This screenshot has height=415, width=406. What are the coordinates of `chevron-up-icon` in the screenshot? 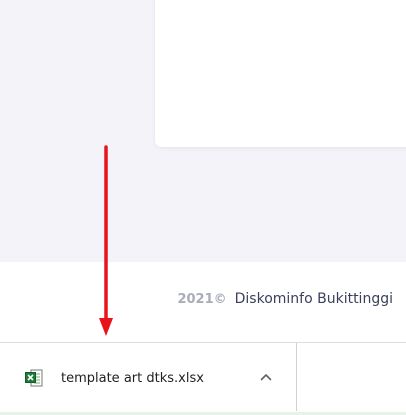 It's located at (266, 377).